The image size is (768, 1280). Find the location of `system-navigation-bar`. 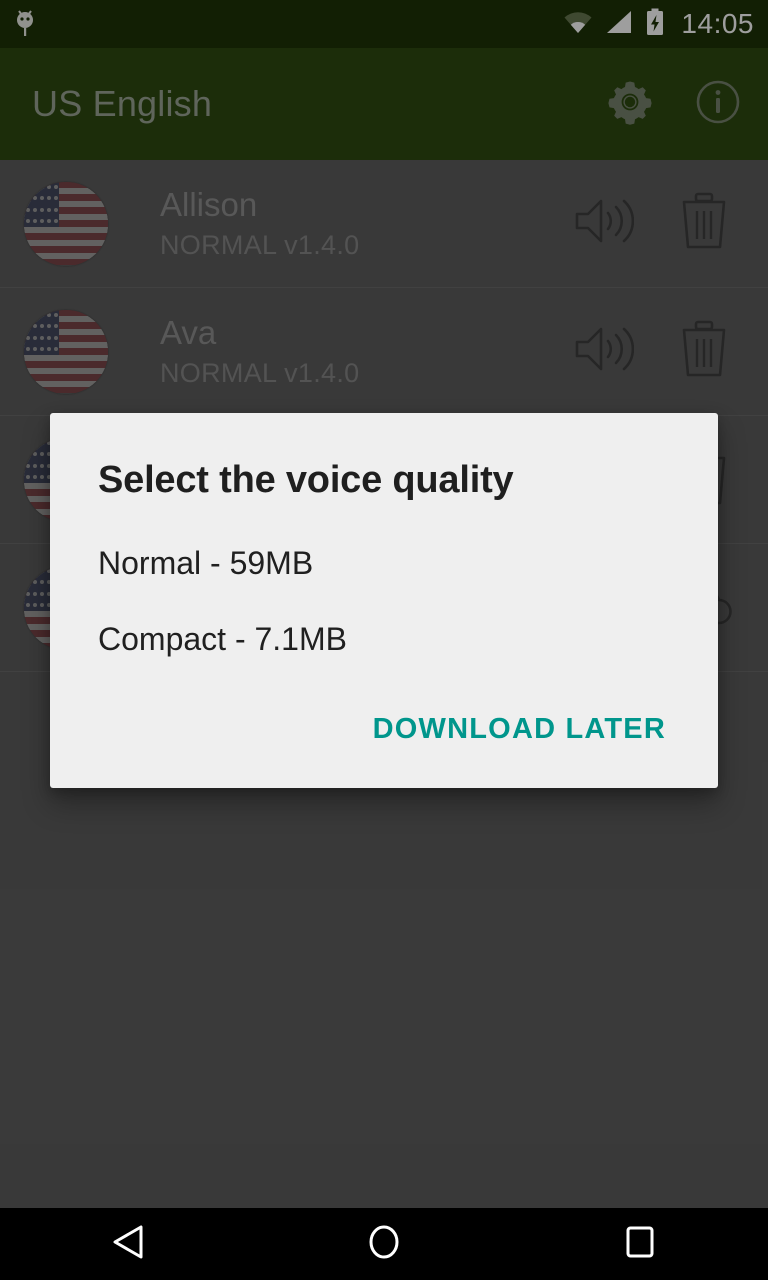

system-navigation-bar is located at coordinates (384, 1244).